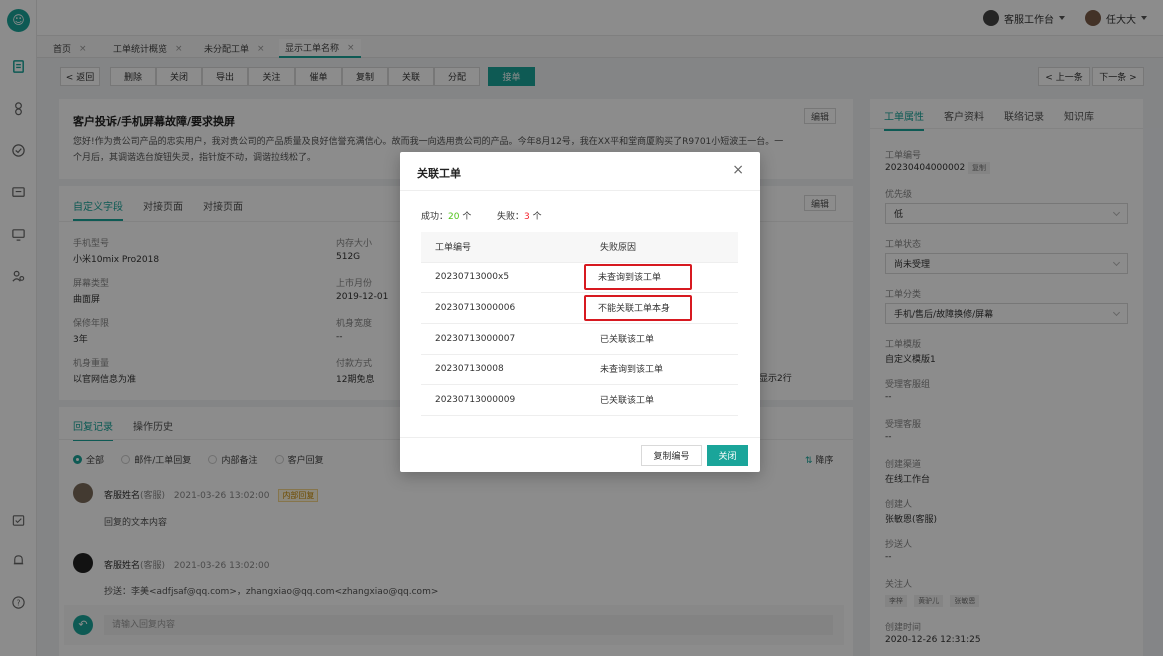 This screenshot has width=1163, height=656. I want to click on row-ticket-no: 202307130008, so click(503, 370).